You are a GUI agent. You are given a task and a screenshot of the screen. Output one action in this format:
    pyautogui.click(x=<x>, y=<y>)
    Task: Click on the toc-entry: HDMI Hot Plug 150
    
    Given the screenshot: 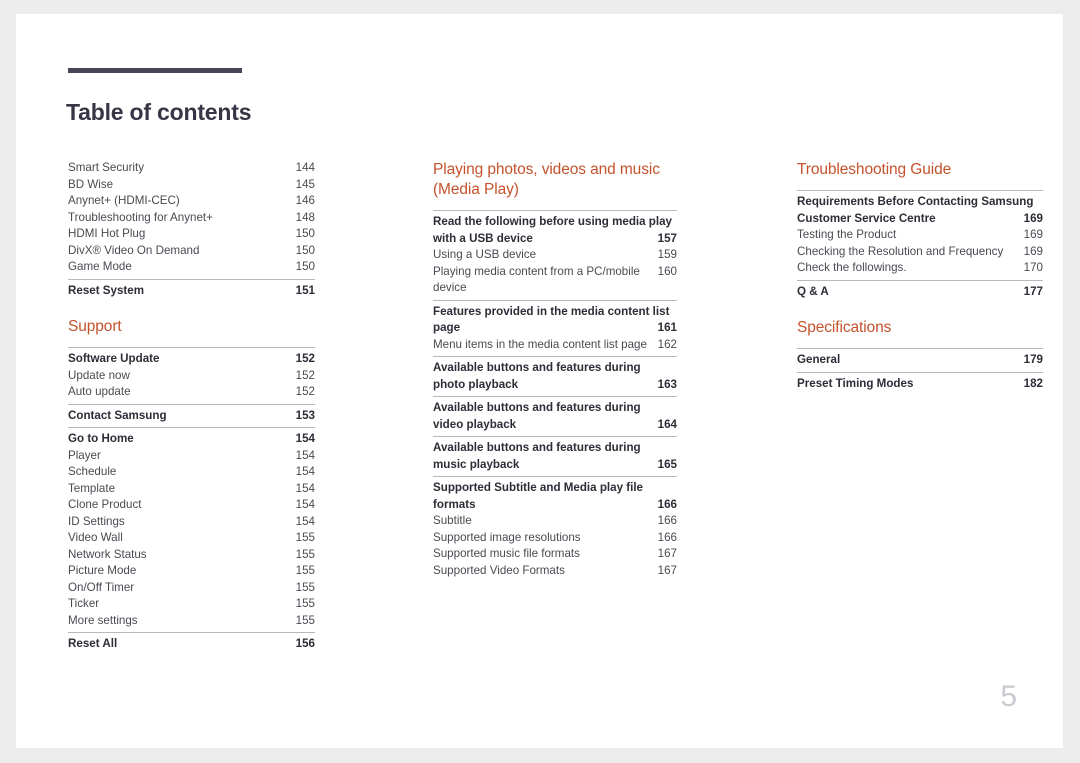 What is the action you would take?
    pyautogui.click(x=191, y=234)
    